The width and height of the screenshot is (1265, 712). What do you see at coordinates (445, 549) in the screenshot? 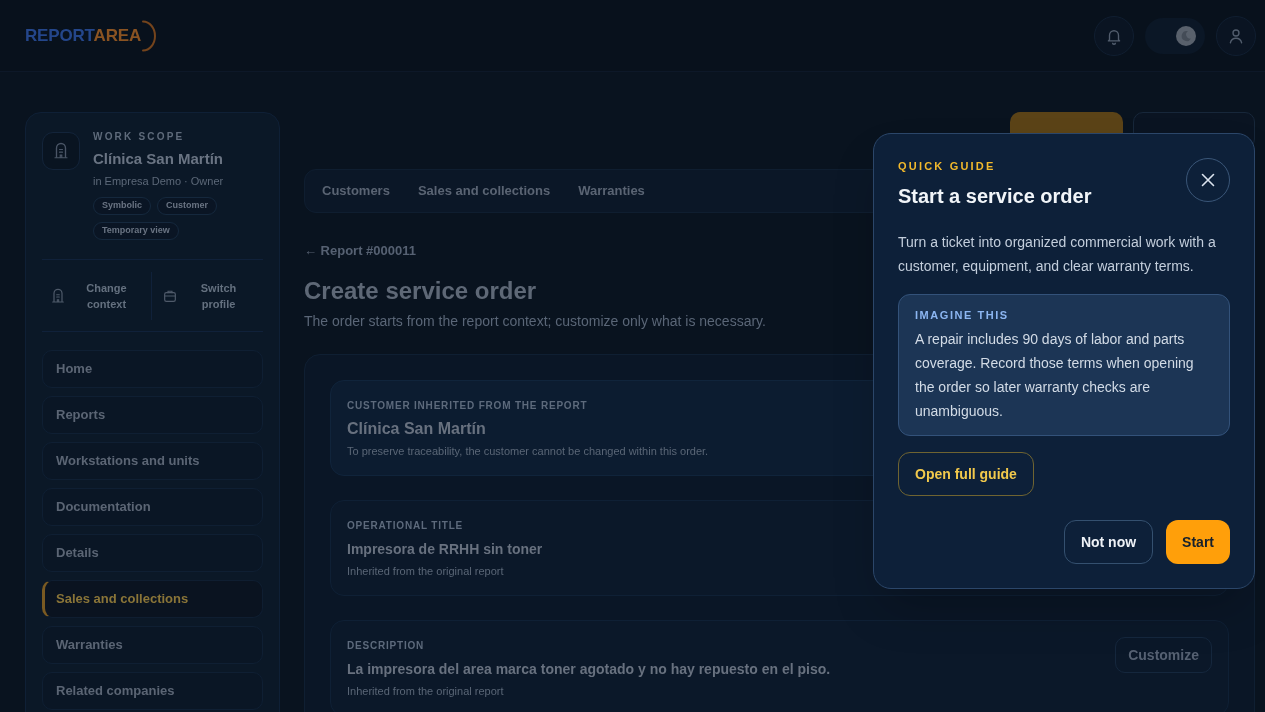
I see `field-value: Impresora de RRHH sin toner` at bounding box center [445, 549].